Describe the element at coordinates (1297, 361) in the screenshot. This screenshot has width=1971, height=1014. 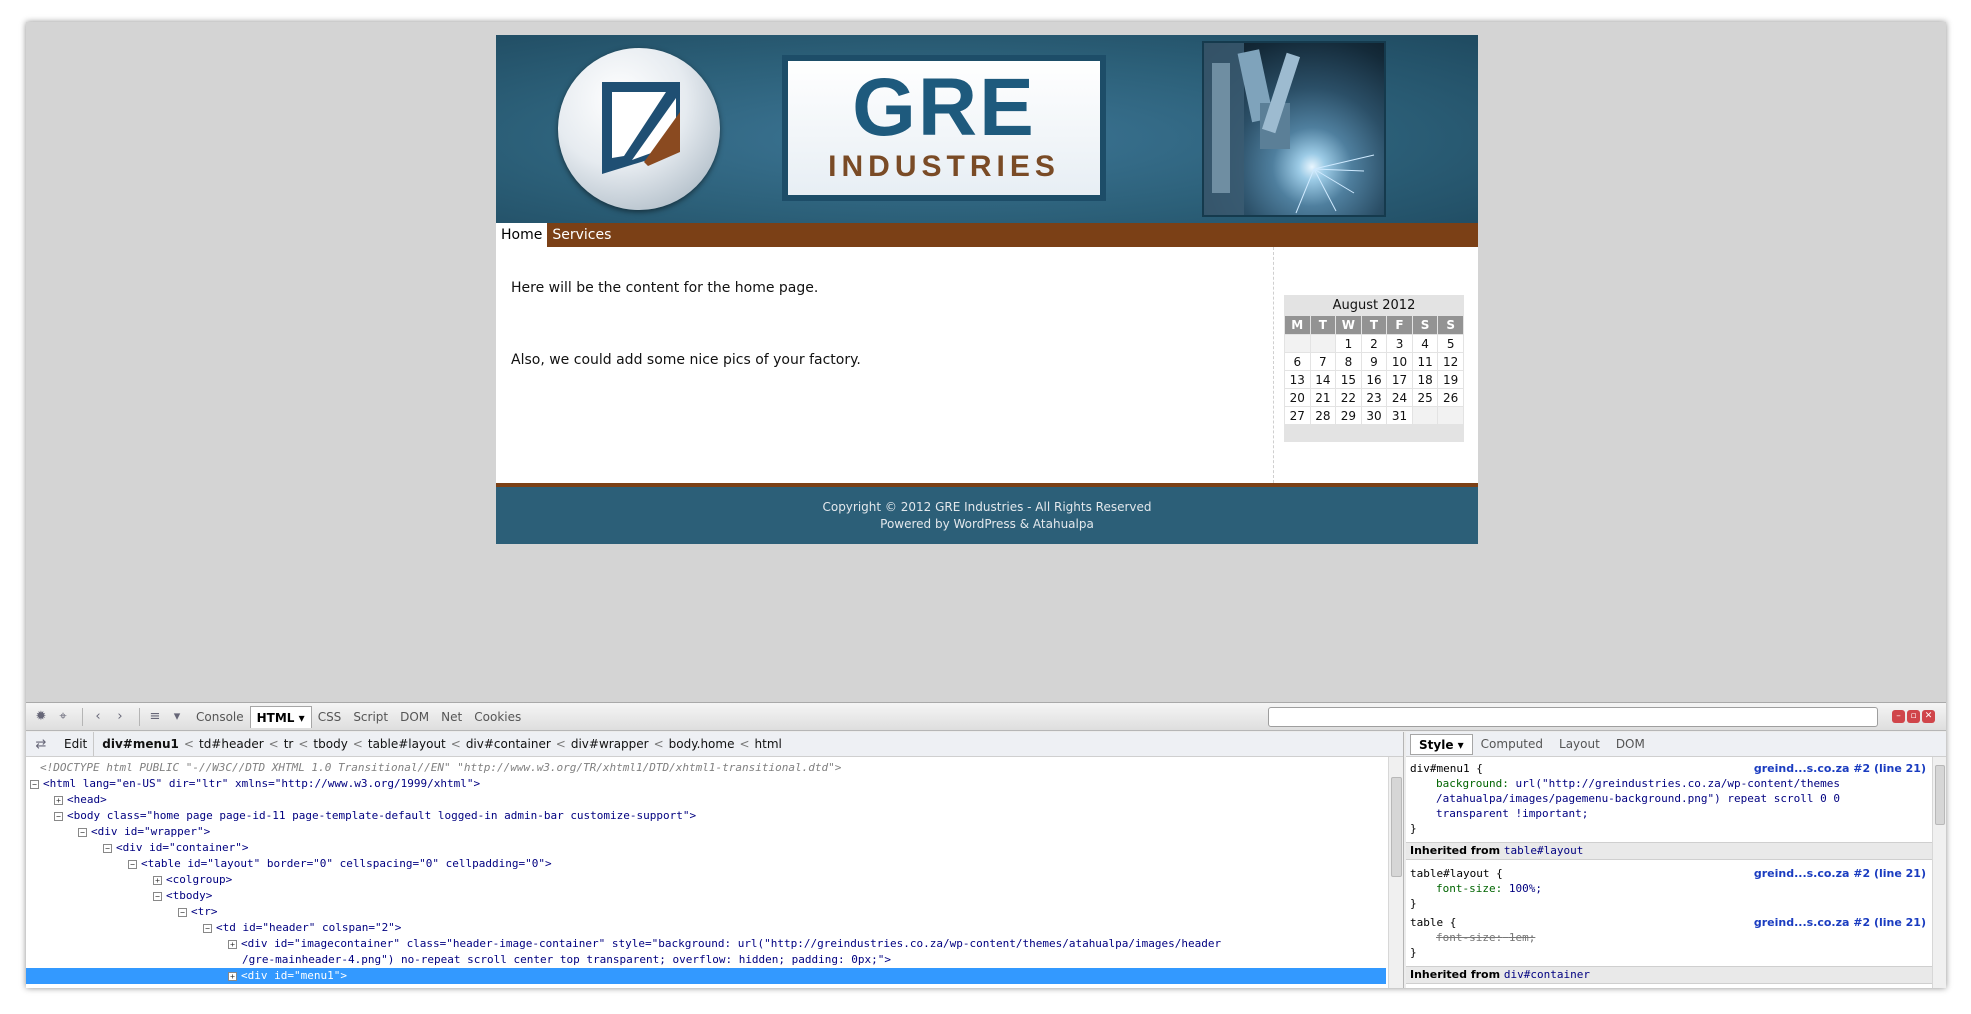
I see `calendar-day: 6` at that location.